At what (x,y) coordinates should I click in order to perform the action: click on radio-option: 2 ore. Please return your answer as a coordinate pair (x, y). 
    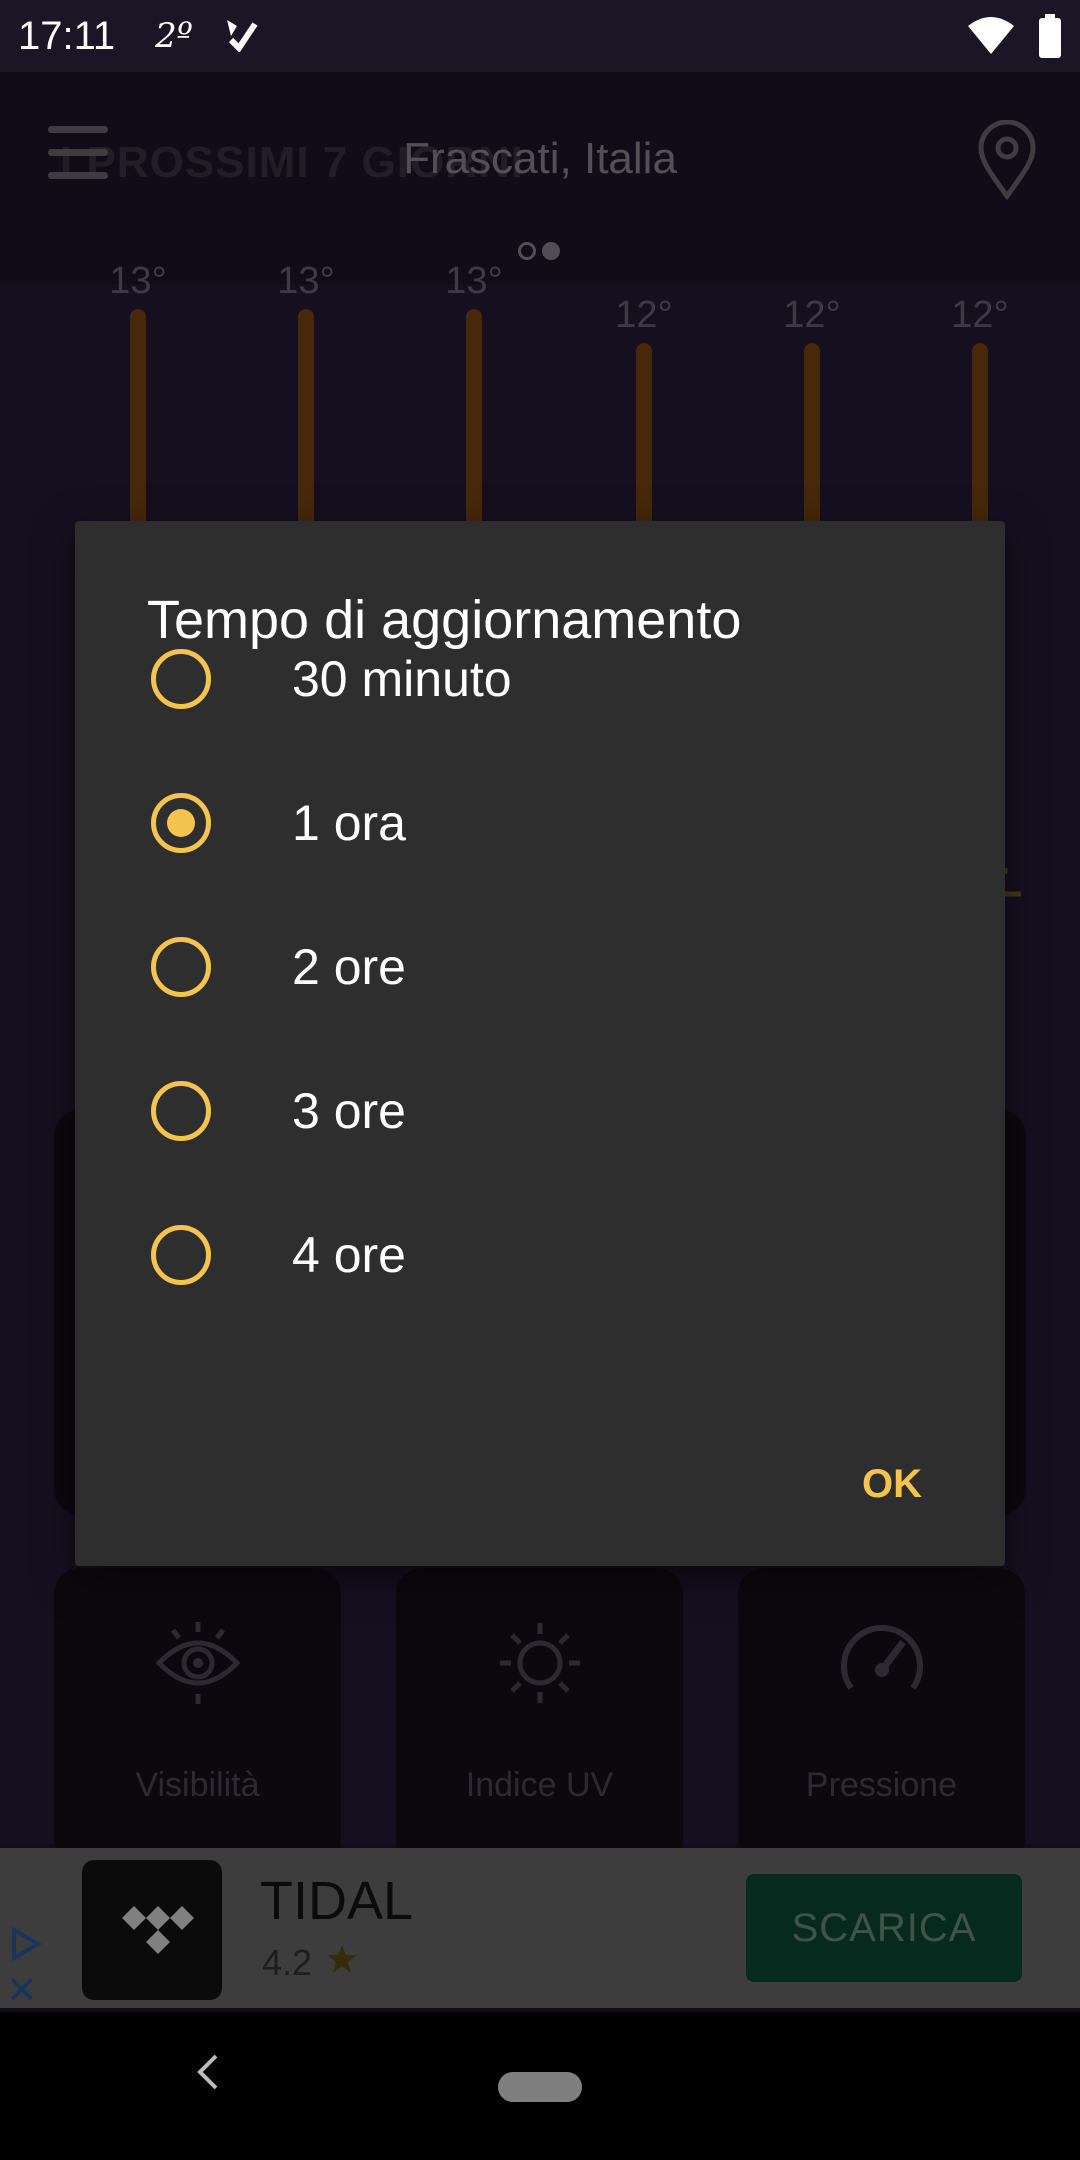
    Looking at the image, I should click on (540, 967).